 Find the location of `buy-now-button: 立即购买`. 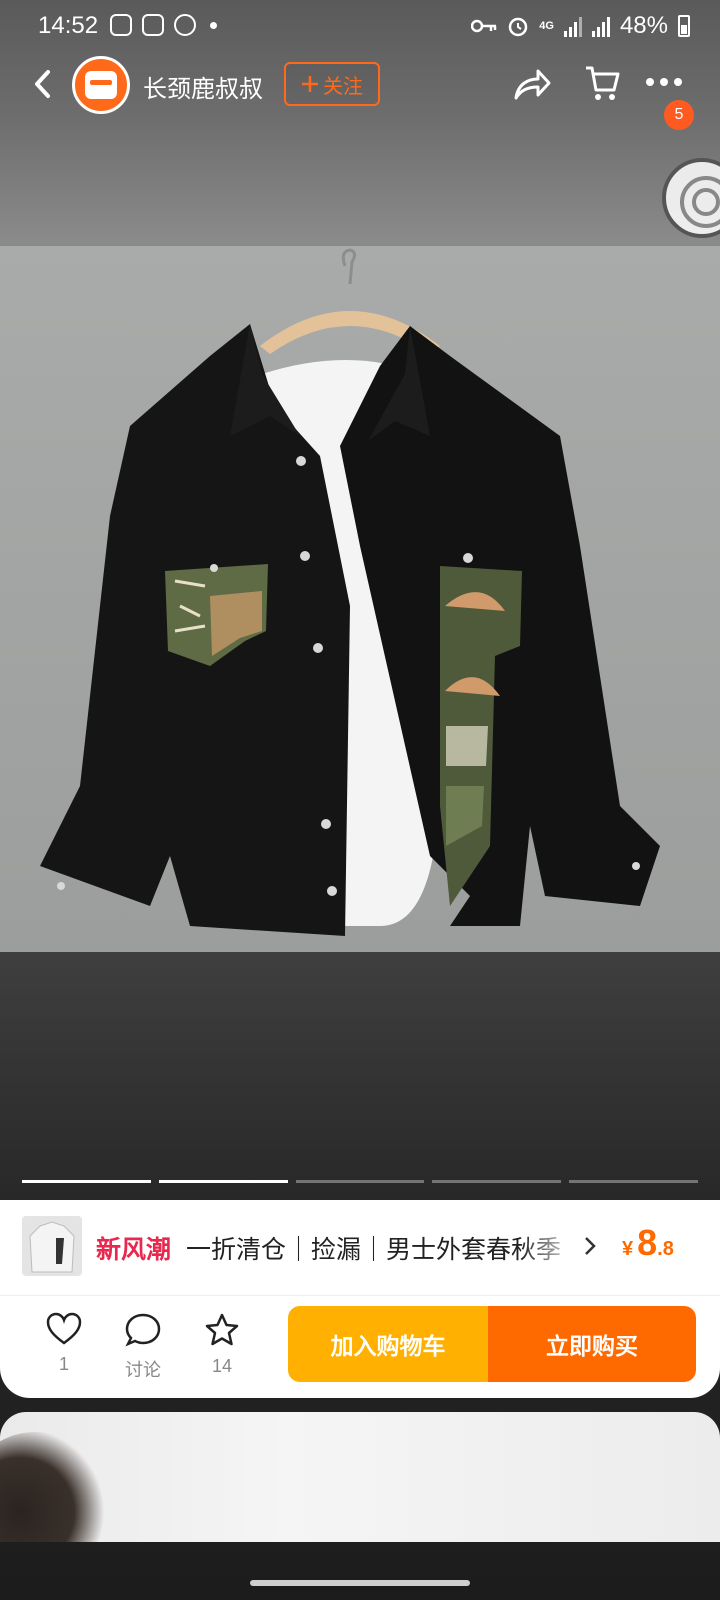

buy-now-button: 立即购买 is located at coordinates (592, 1344).